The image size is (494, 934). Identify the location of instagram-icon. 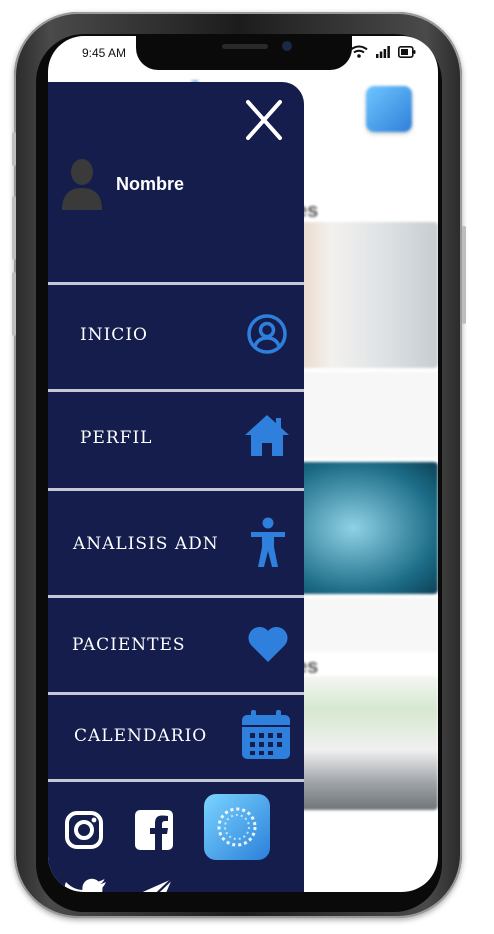
(84, 830).